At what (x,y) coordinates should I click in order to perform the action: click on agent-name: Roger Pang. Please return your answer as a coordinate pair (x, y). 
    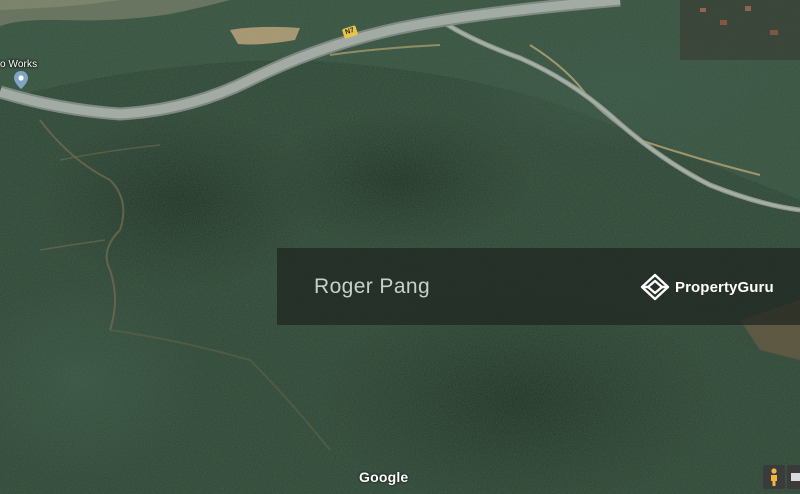
    Looking at the image, I should click on (372, 286).